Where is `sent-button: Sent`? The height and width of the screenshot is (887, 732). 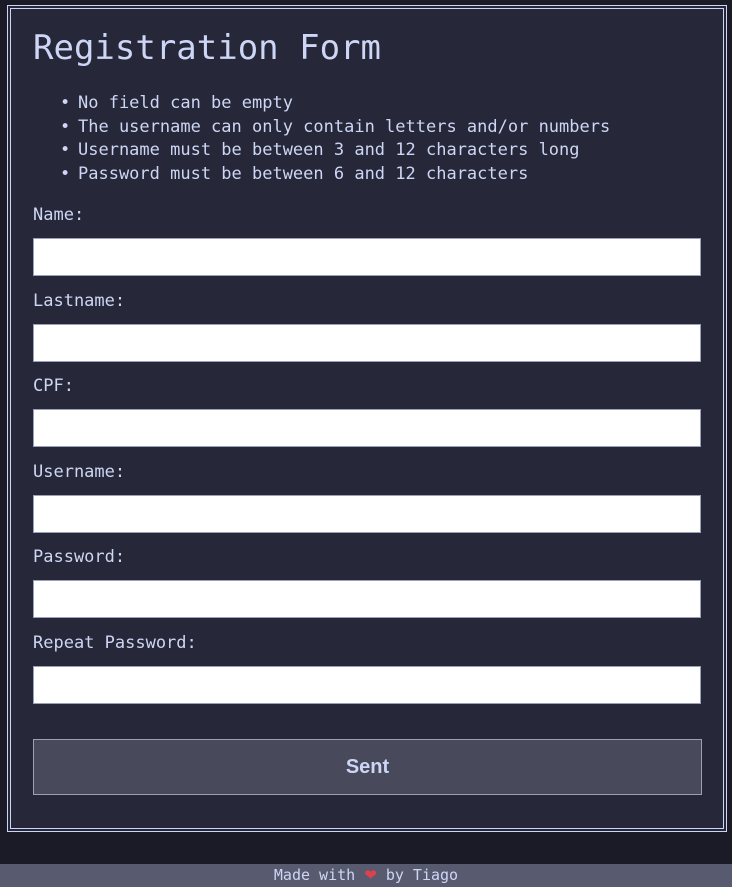
sent-button: Sent is located at coordinates (367, 767).